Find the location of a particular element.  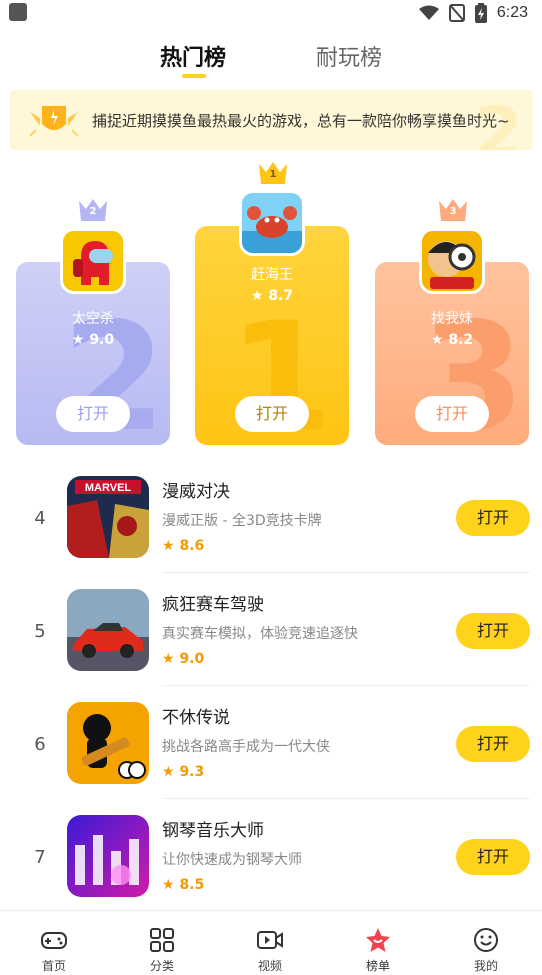

notification-icon is located at coordinates (18, 12).